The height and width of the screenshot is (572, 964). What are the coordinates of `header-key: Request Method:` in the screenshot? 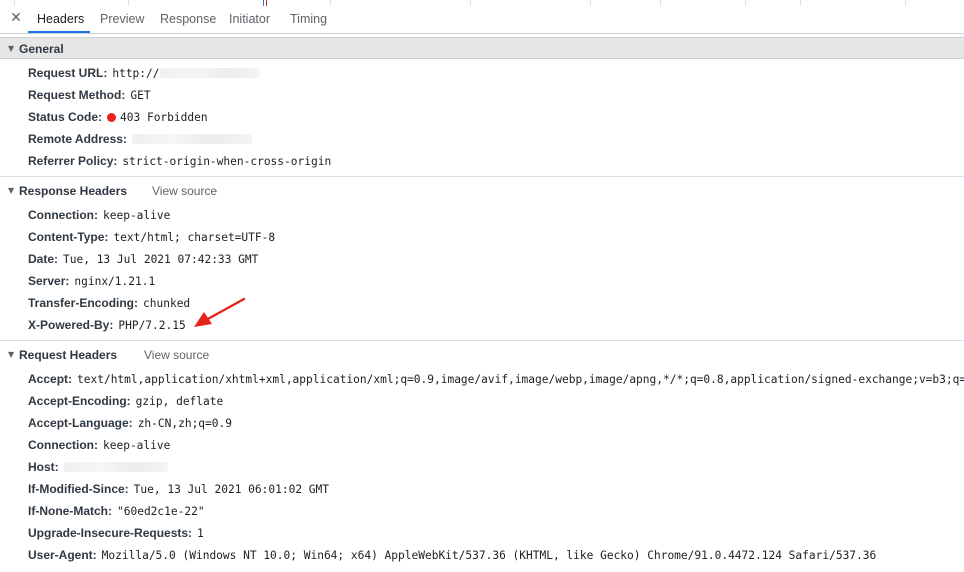 It's located at (77, 95).